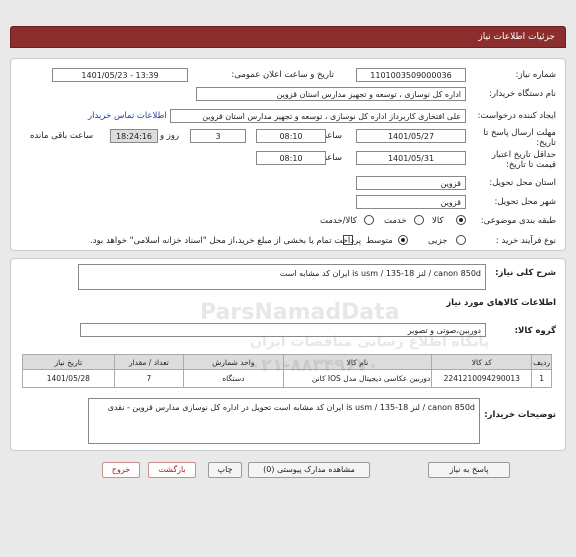 The width and height of the screenshot is (576, 557). I want to click on province-label: استان محل تحویل:, so click(522, 183).